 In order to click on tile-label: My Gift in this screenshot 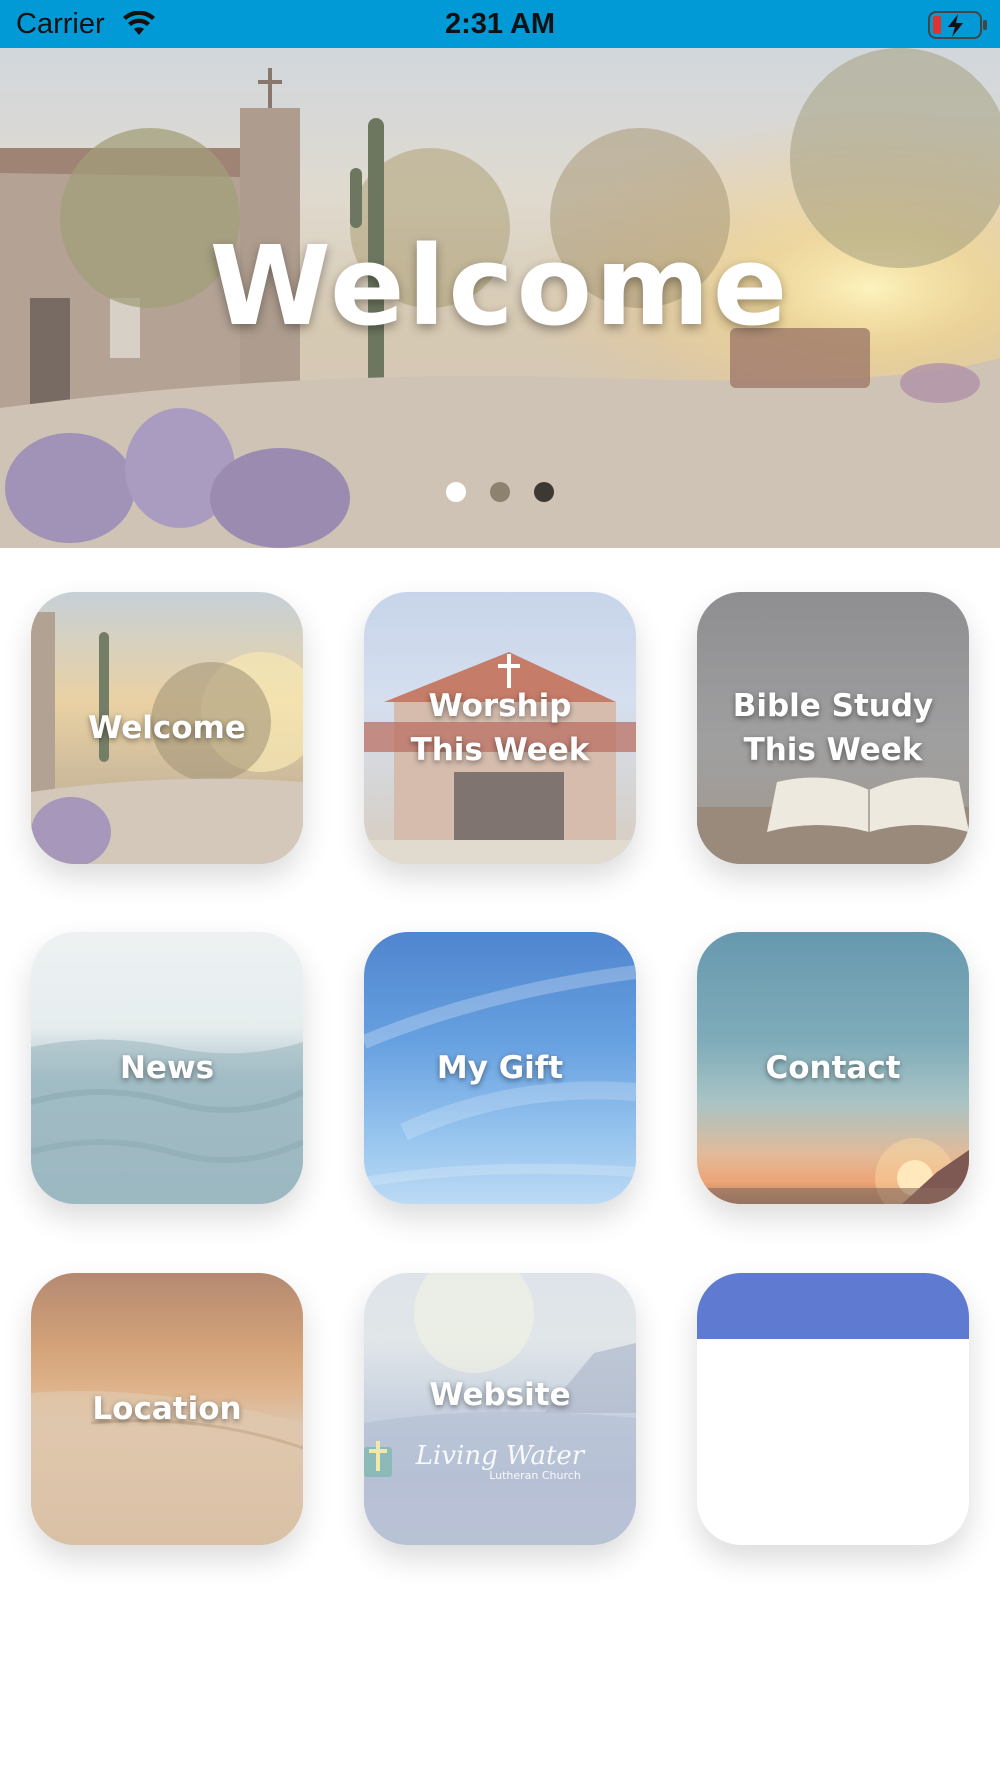, I will do `click(500, 1068)`.